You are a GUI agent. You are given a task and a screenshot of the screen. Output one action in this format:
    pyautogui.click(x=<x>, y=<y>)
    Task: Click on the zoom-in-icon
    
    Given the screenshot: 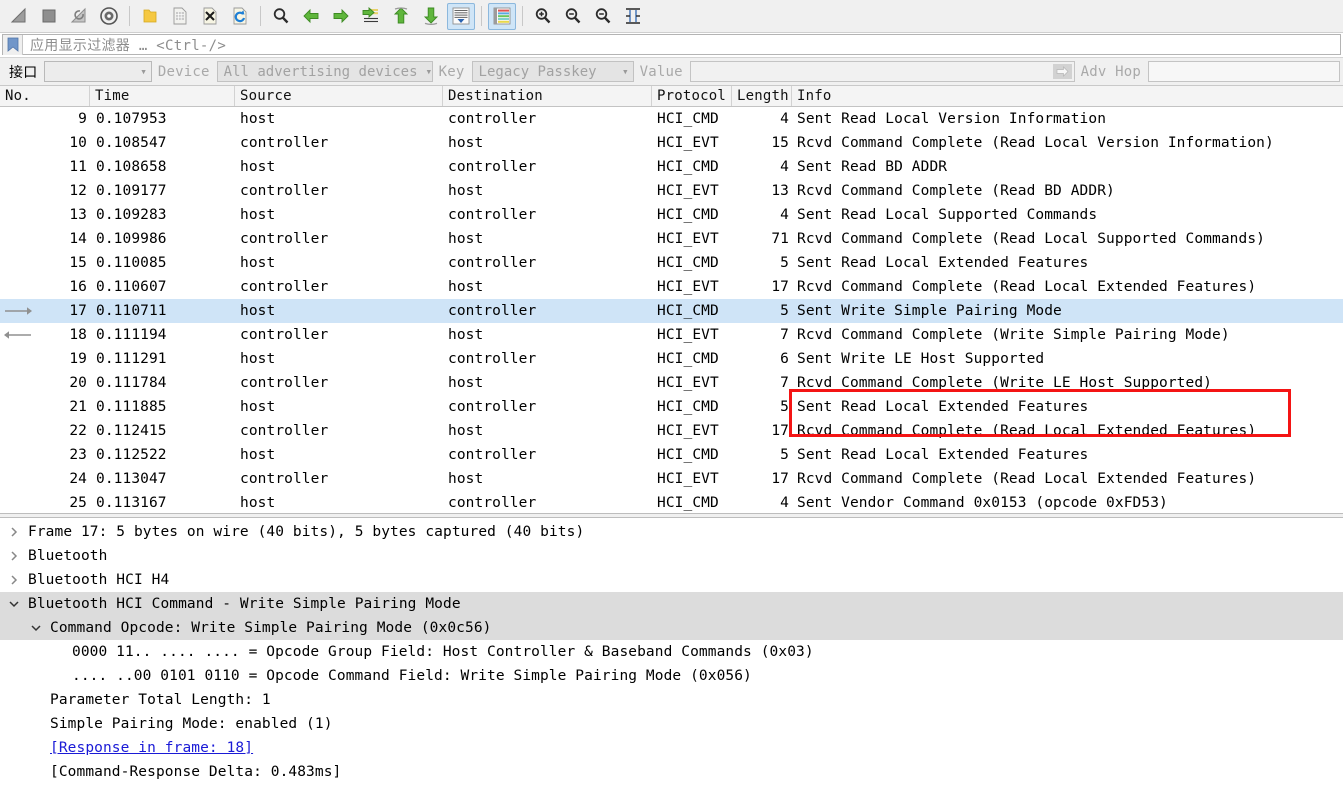 What is the action you would take?
    pyautogui.click(x=543, y=16)
    